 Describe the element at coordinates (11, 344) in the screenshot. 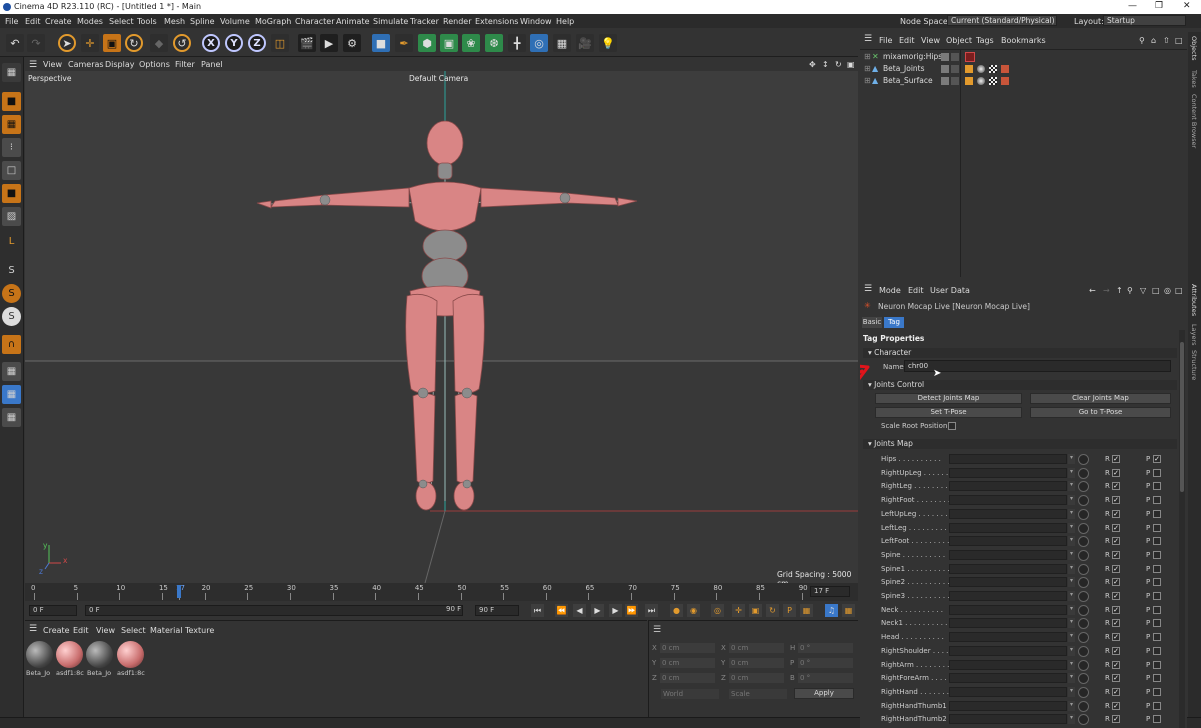

I see `magnet-icon: ∩` at that location.